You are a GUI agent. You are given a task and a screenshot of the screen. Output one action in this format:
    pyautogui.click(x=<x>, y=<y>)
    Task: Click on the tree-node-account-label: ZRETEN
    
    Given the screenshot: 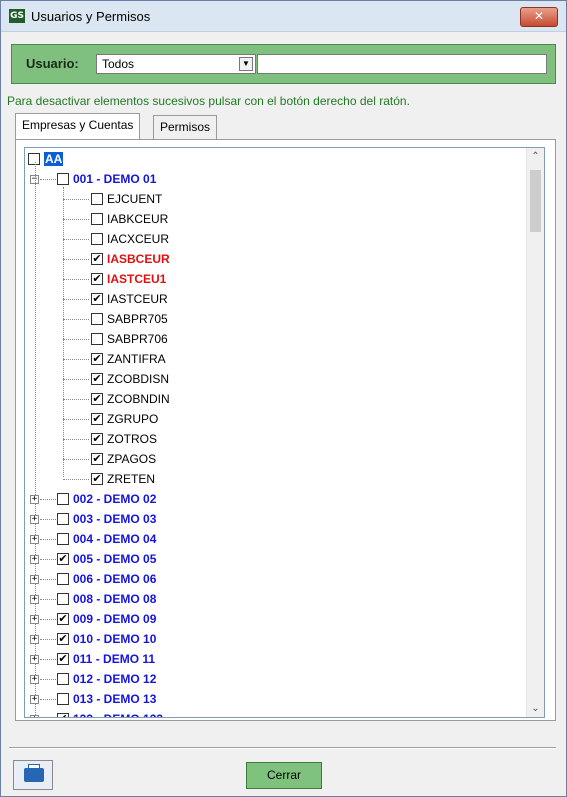 What is the action you would take?
    pyautogui.click(x=131, y=479)
    